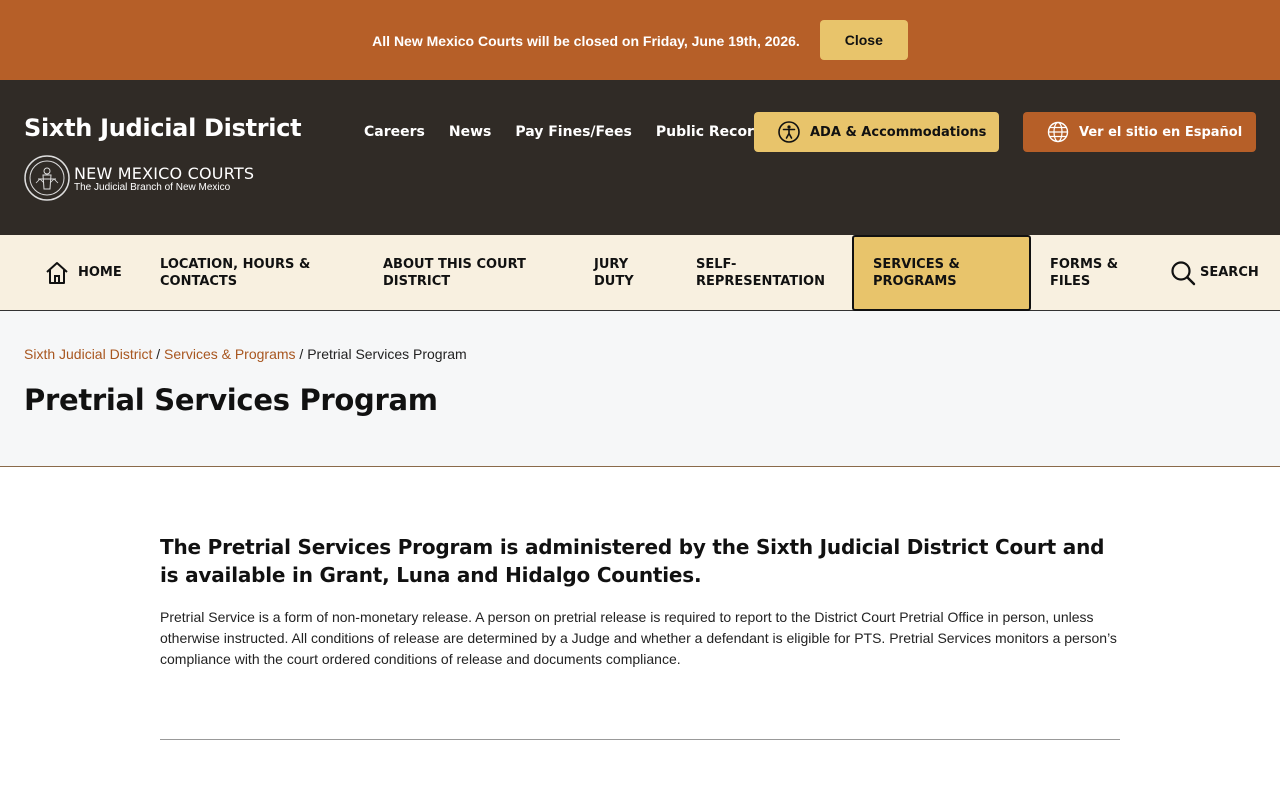  I want to click on spanish-site-button: Ver el sitio en Español, so click(1139, 132).